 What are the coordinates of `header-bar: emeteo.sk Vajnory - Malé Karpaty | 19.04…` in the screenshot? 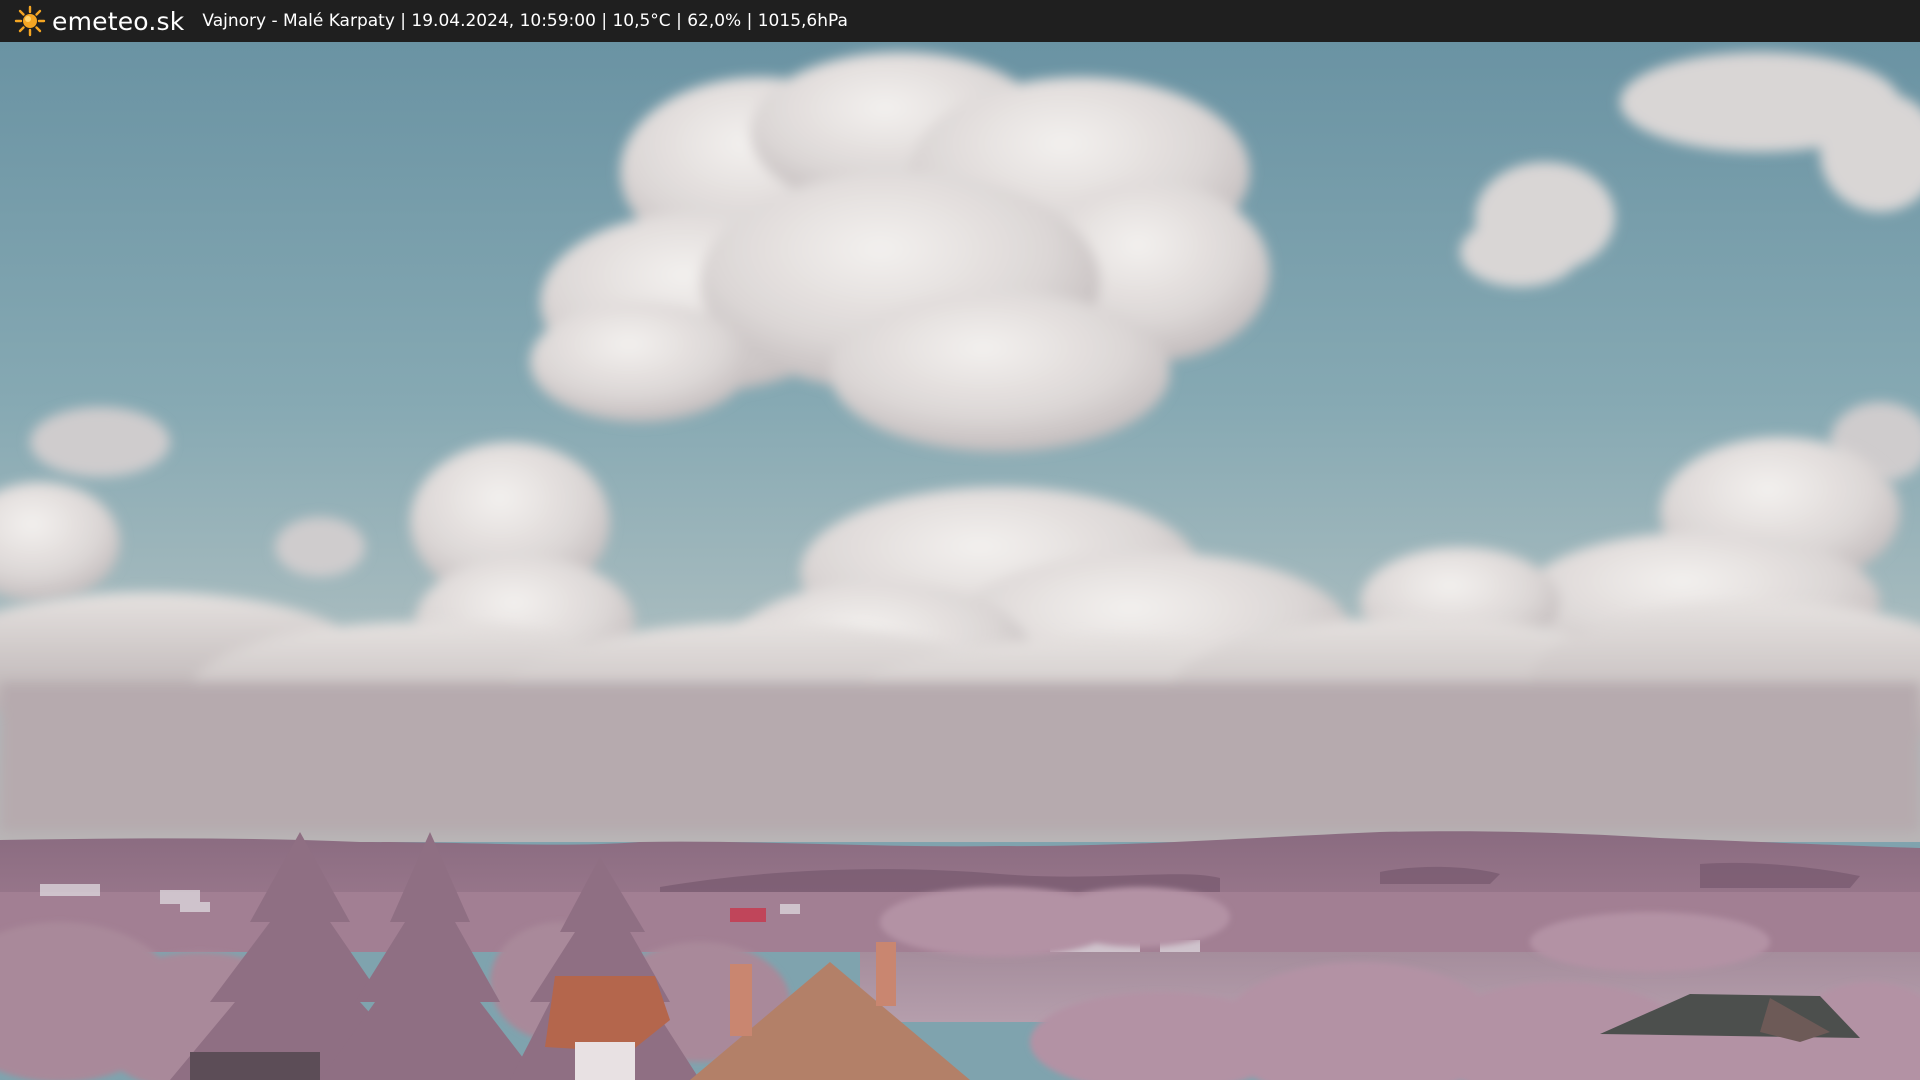 It's located at (960, 21).